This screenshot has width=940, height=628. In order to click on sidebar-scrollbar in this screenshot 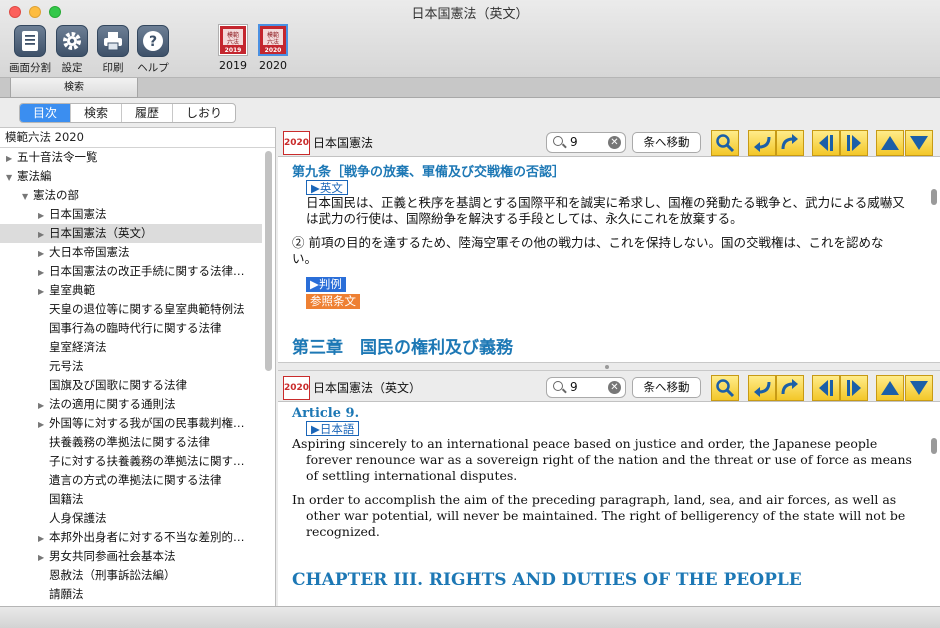, I will do `click(268, 261)`.